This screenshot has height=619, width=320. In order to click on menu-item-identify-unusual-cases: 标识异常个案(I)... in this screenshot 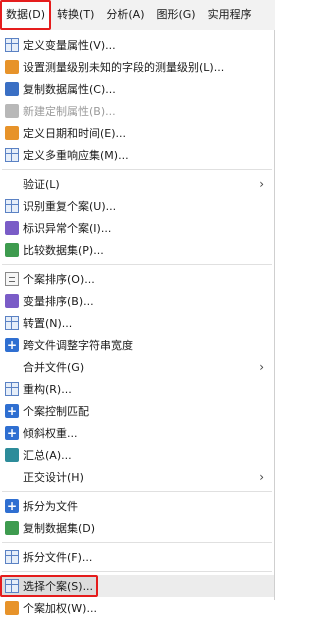, I will do `click(137, 228)`.